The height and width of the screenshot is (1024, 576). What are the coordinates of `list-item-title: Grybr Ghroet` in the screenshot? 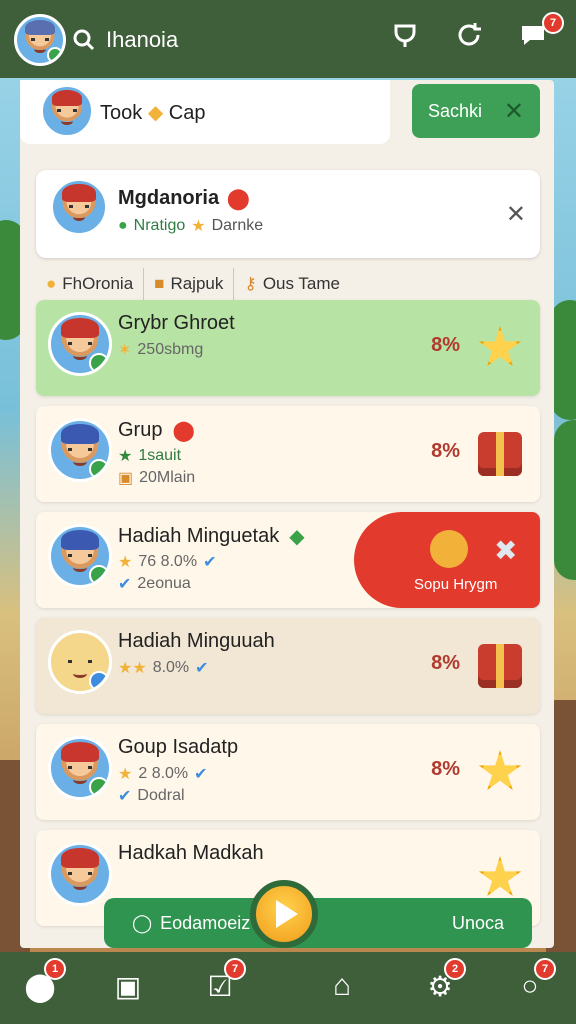 It's located at (176, 323).